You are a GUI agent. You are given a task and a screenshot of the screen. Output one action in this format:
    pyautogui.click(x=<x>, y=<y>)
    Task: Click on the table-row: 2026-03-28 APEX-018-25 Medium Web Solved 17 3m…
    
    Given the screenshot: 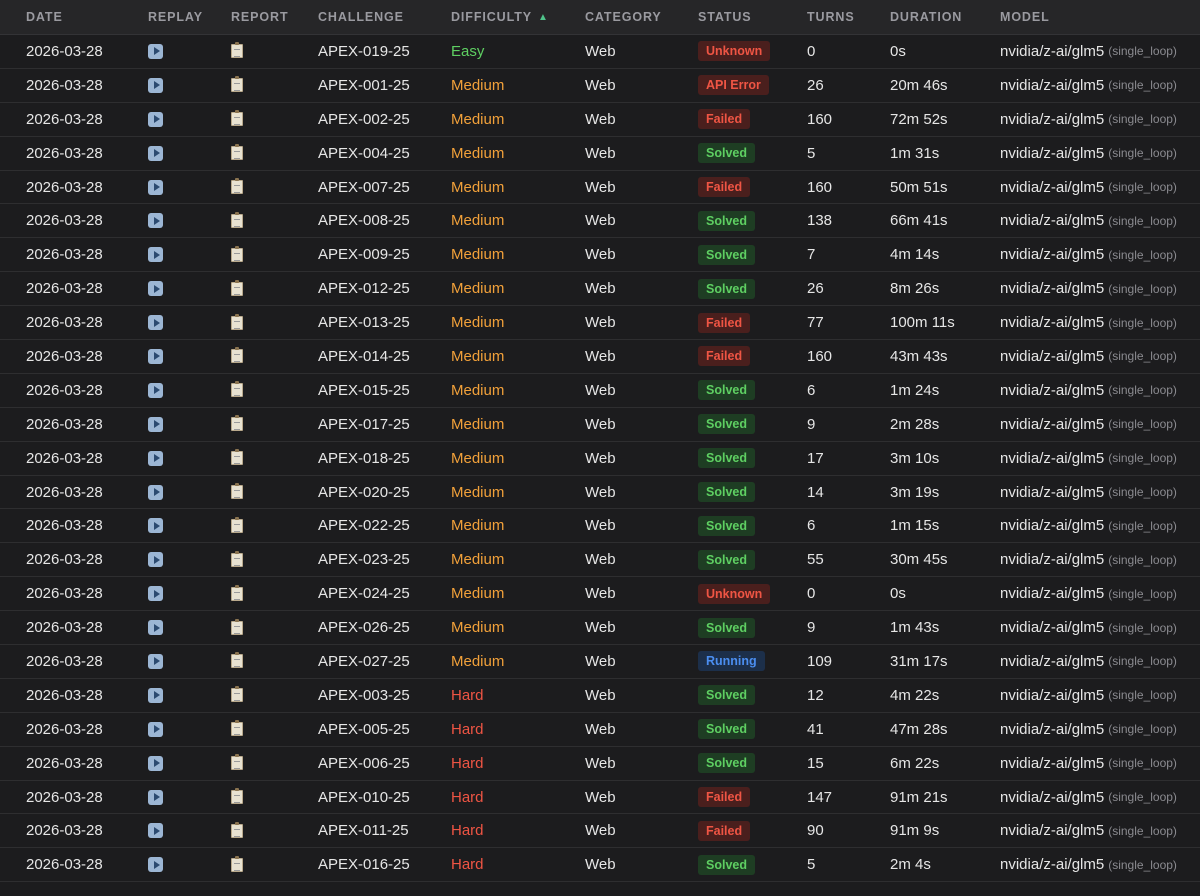 What is the action you would take?
    pyautogui.click(x=600, y=459)
    